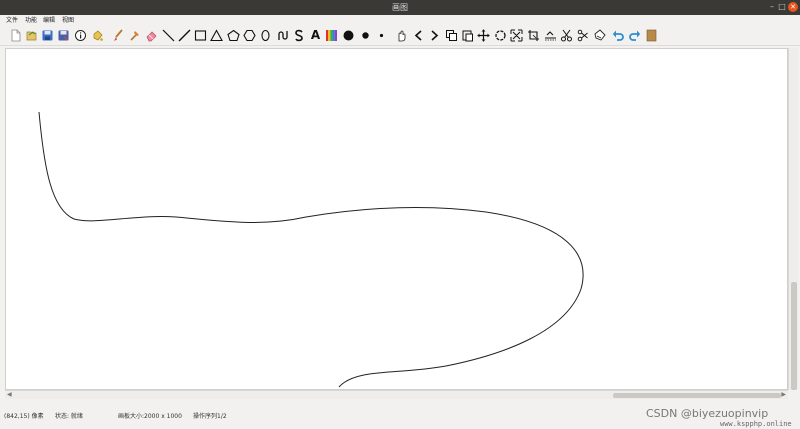 The image size is (800, 429). Describe the element at coordinates (168, 35) in the screenshot. I see `line-thin-icon` at that location.